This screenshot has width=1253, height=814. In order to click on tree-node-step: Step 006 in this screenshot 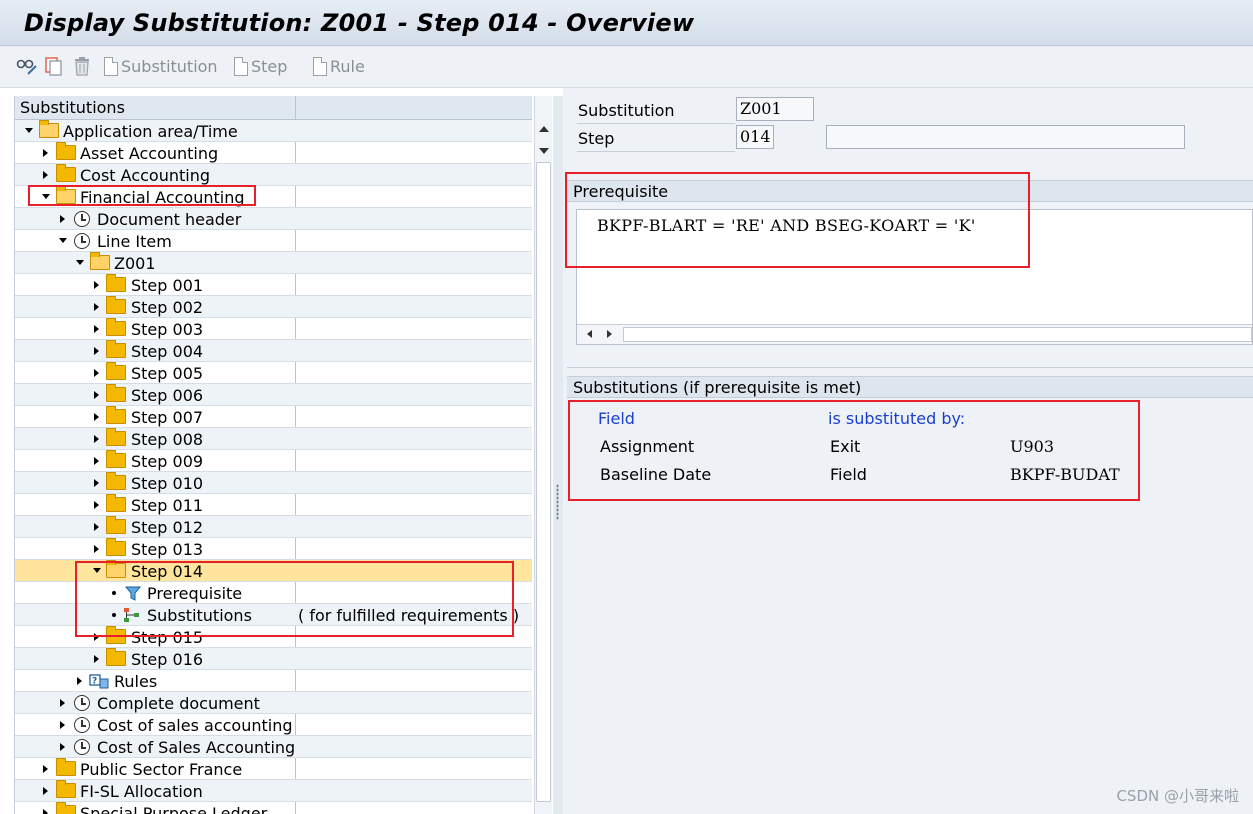, I will do `click(273, 395)`.